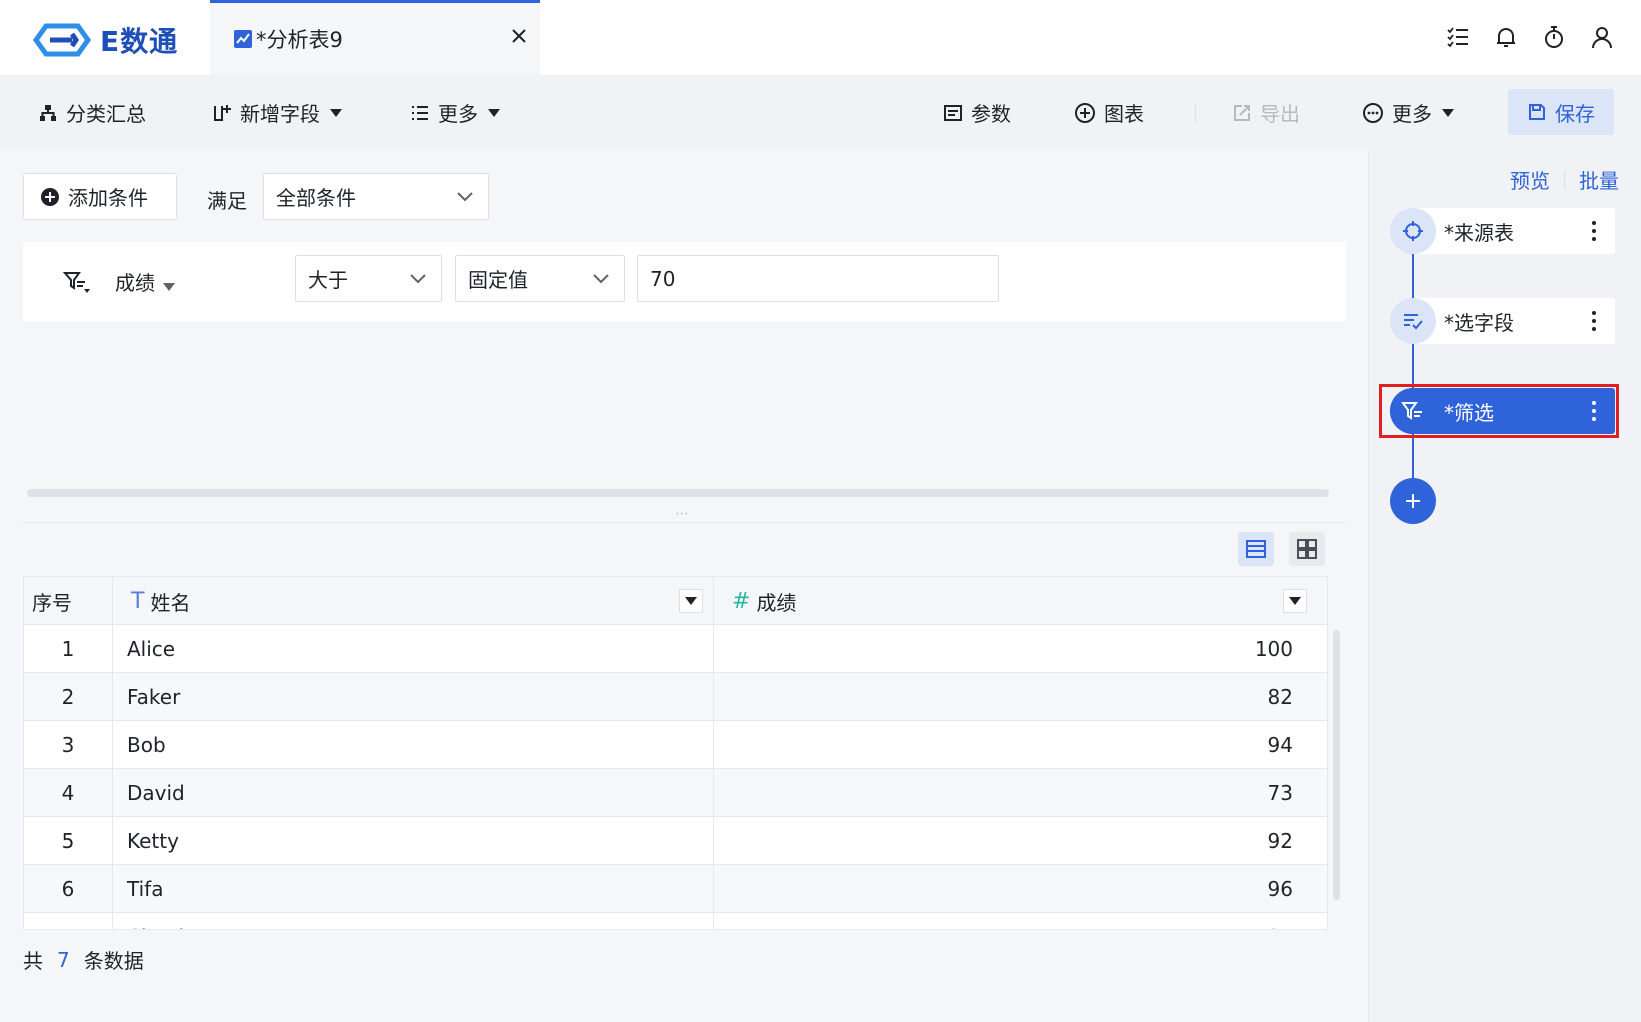 This screenshot has height=1022, width=1641. I want to click on row-index: 5, so click(68, 840).